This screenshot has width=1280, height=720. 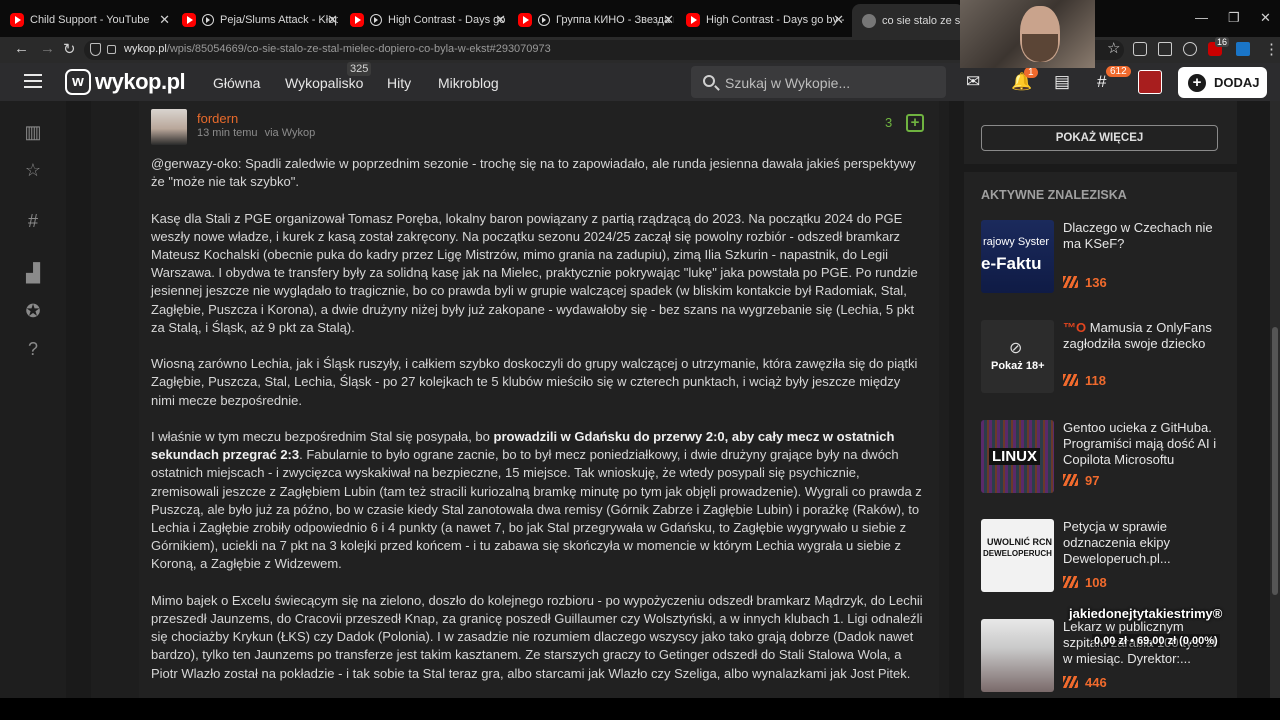 What do you see at coordinates (47, 48) in the screenshot?
I see `forward-icon: →` at bounding box center [47, 48].